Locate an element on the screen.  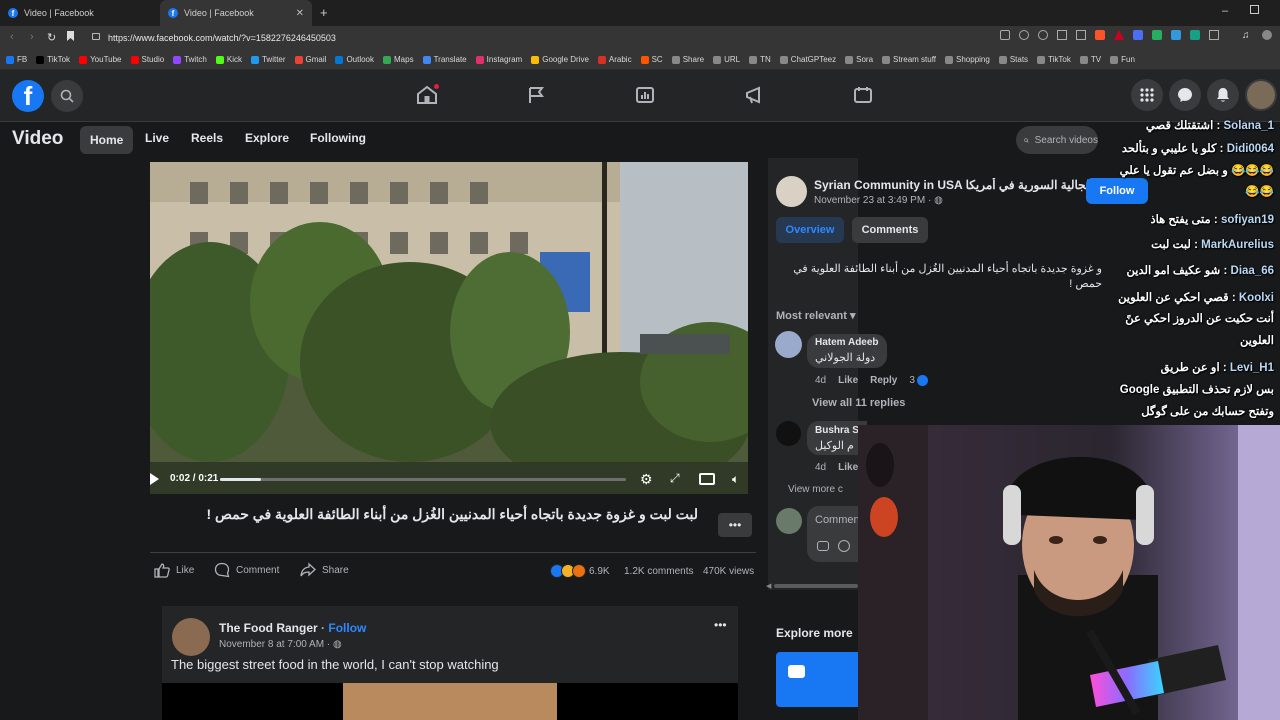
reactions-summary: 6.9K is located at coordinates (580, 571).